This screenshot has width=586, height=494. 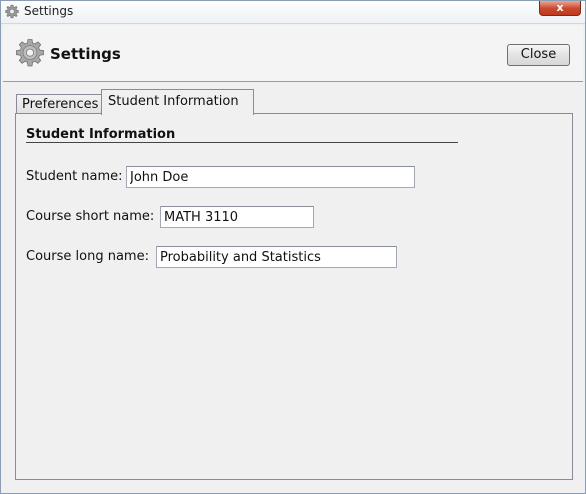 What do you see at coordinates (74, 176) in the screenshot?
I see `student-name-label: Student name:` at bounding box center [74, 176].